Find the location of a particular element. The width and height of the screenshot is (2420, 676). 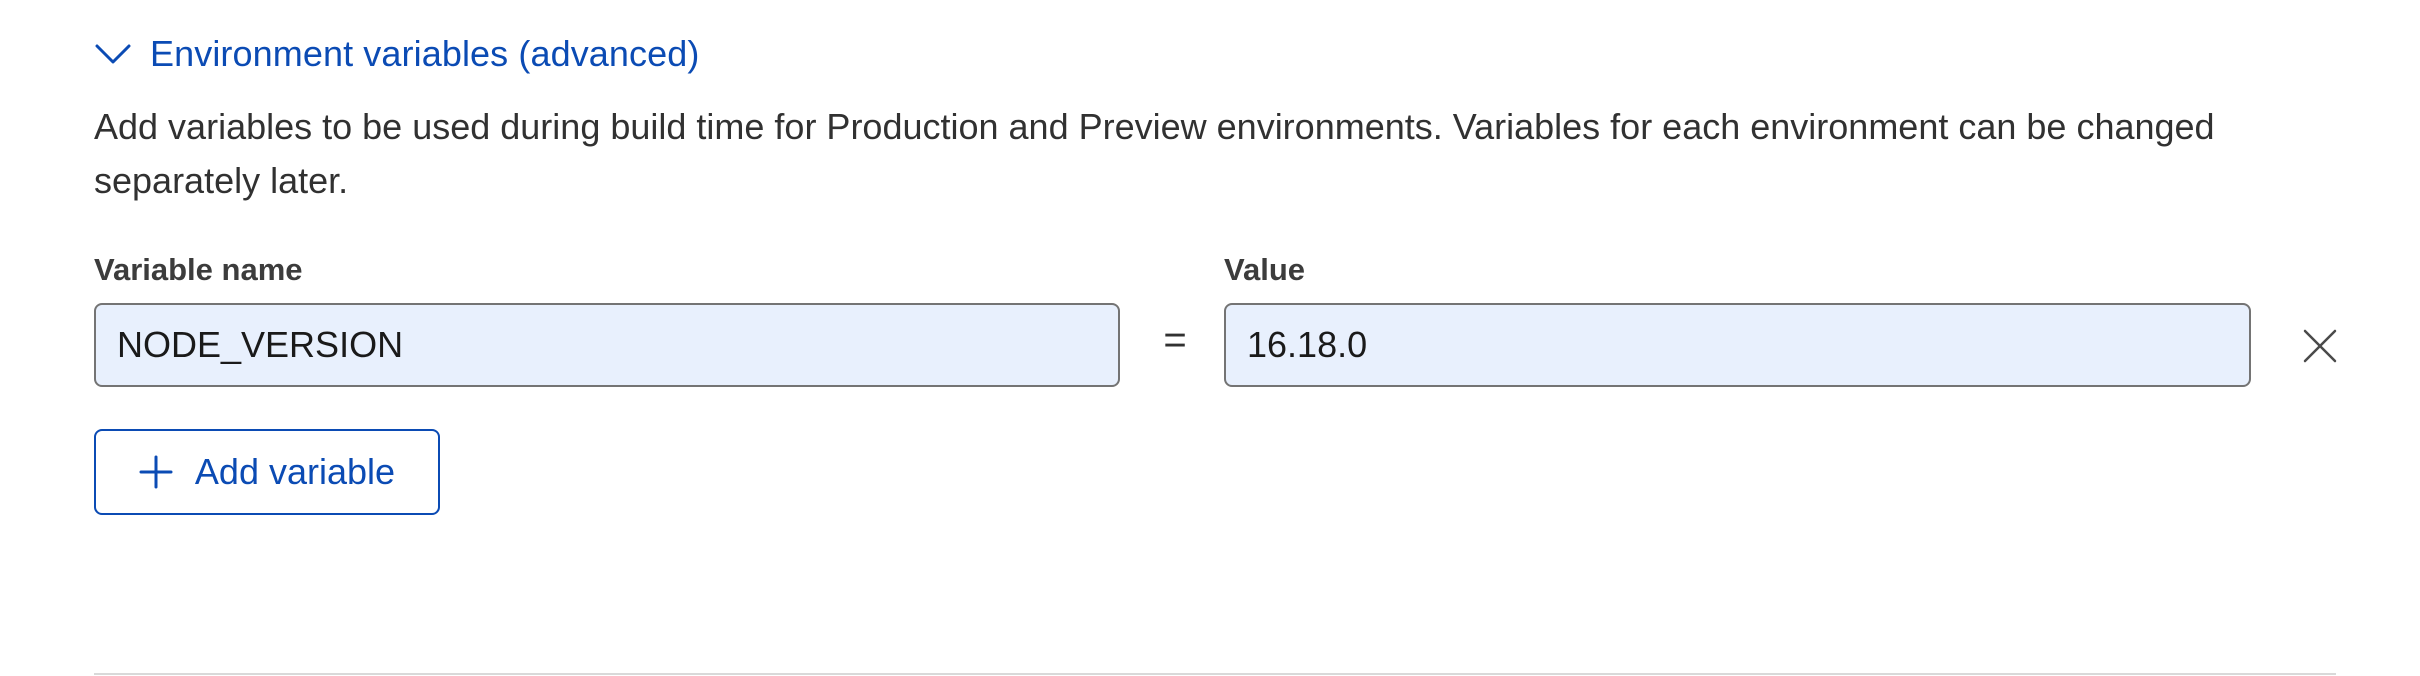

close-icon is located at coordinates (2320, 346).